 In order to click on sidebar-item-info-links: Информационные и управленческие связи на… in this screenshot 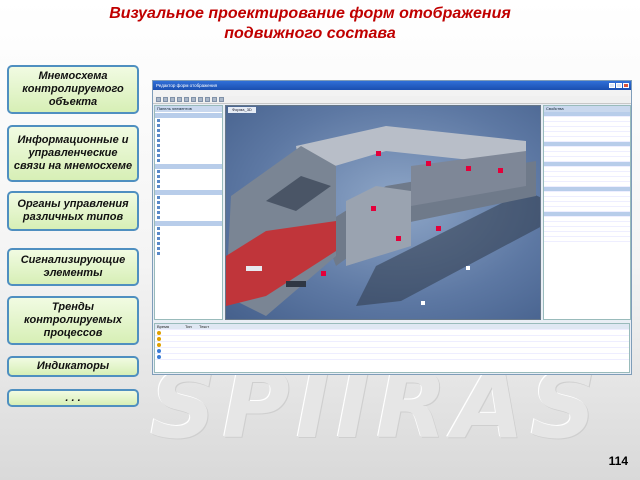, I will do `click(73, 153)`.